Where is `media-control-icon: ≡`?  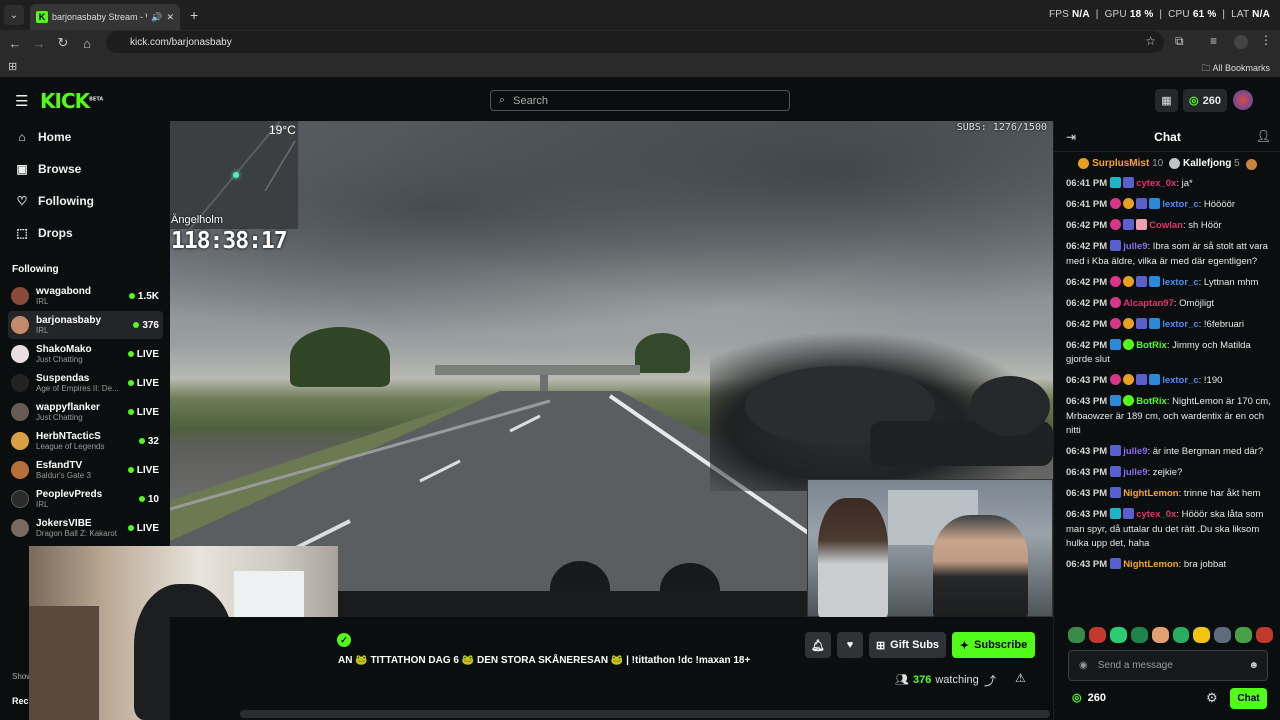 media-control-icon: ≡ is located at coordinates (1213, 41).